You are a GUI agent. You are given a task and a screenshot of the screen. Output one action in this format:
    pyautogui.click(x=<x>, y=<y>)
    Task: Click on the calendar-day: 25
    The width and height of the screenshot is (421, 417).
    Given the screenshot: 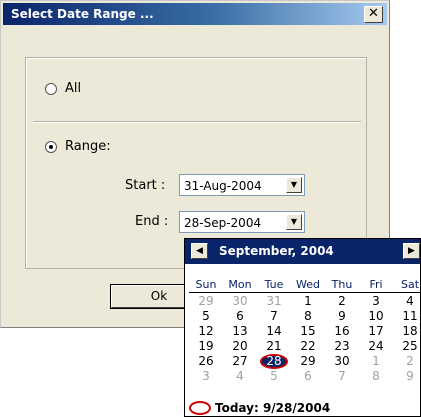 What is the action you would take?
    pyautogui.click(x=406, y=346)
    